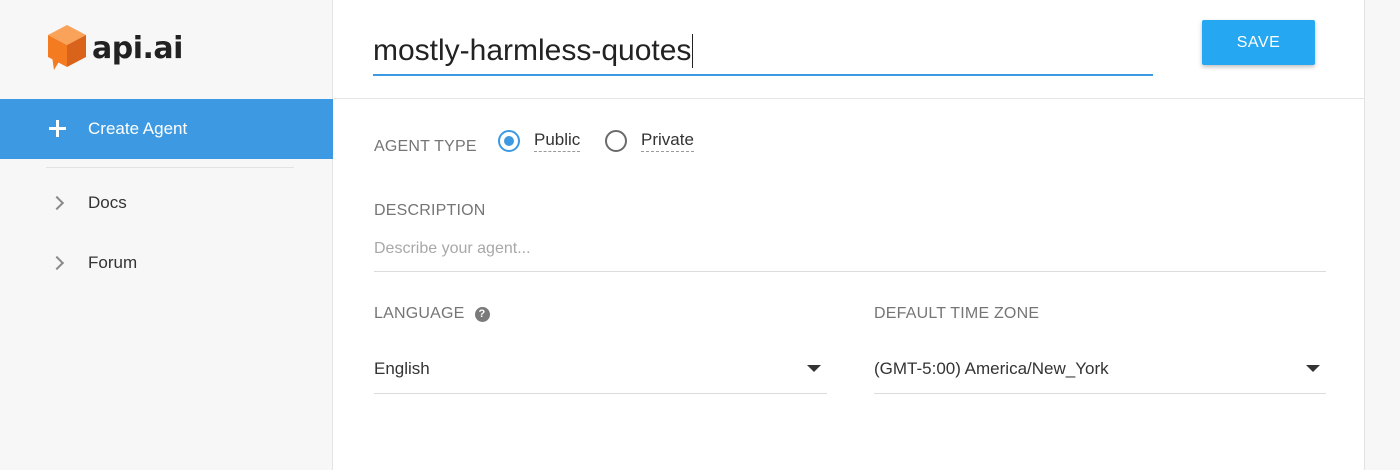 The image size is (1400, 470). What do you see at coordinates (1382, 235) in the screenshot?
I see `scroll-gutter` at bounding box center [1382, 235].